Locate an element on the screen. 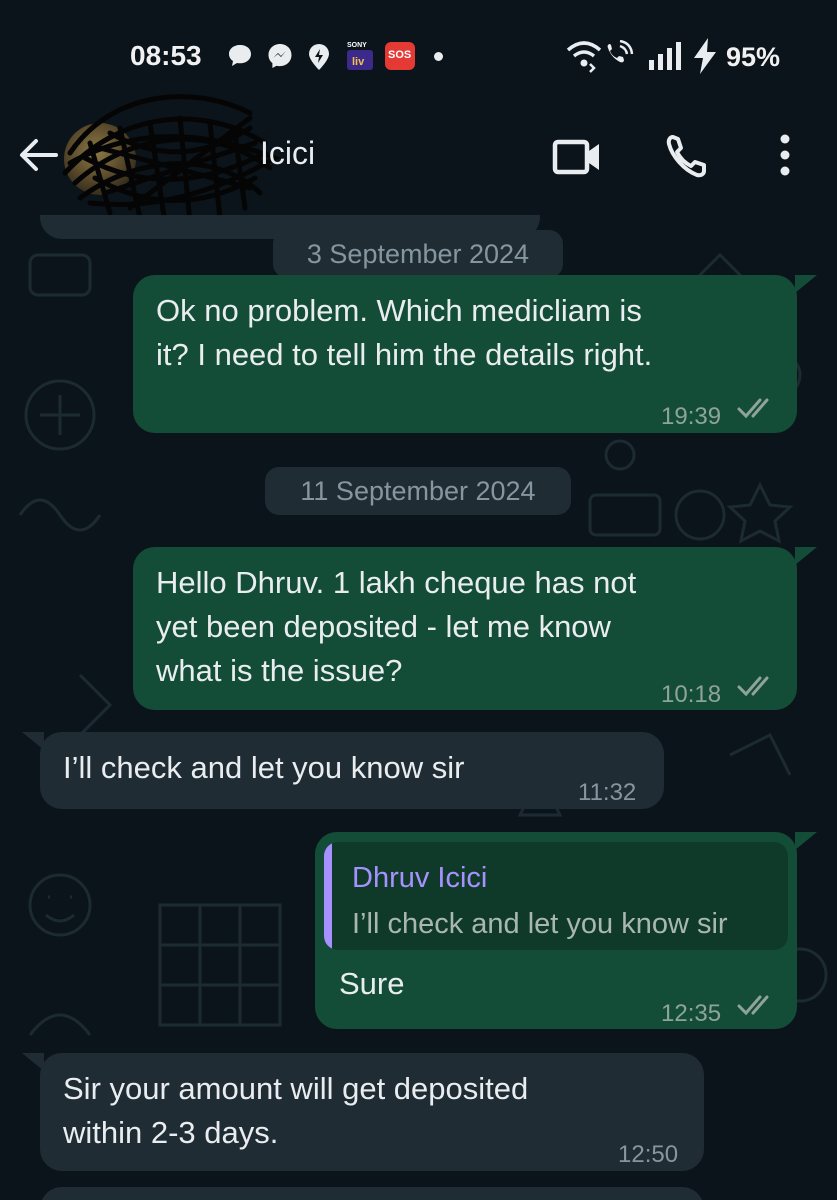 Image resolution: width=837 pixels, height=1200 pixels. svg-text: SONY is located at coordinates (357, 45).